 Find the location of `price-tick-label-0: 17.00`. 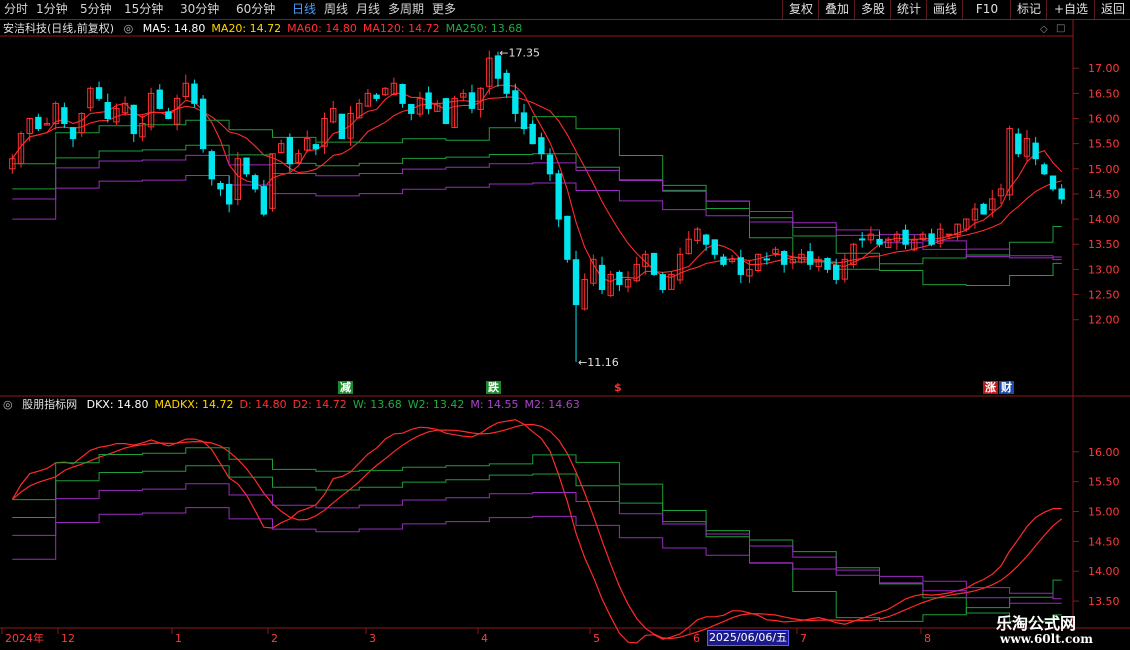

price-tick-label-0: 17.00 is located at coordinates (1104, 68).